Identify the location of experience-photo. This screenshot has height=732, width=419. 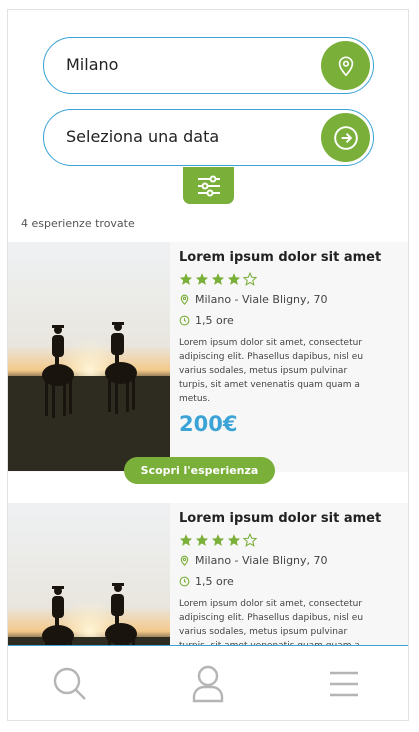
(89, 356).